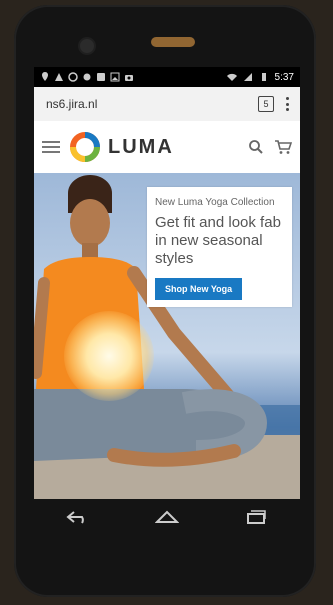 This screenshot has width=333, height=605. I want to click on home-icon, so click(166, 517).